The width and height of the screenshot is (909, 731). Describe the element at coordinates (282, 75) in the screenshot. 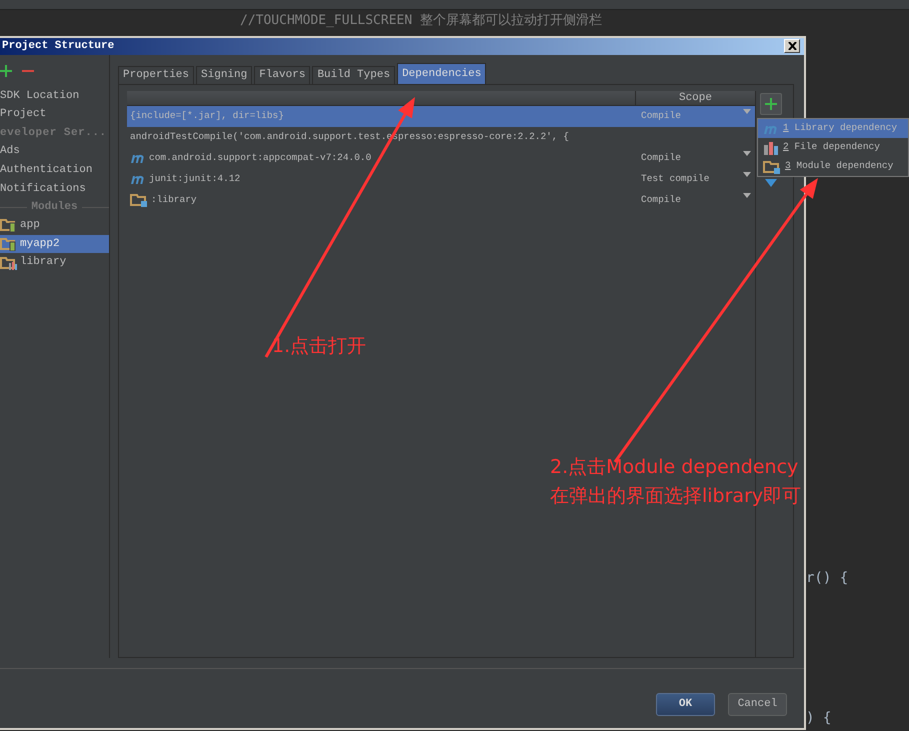

I see `tab: Flavors` at that location.